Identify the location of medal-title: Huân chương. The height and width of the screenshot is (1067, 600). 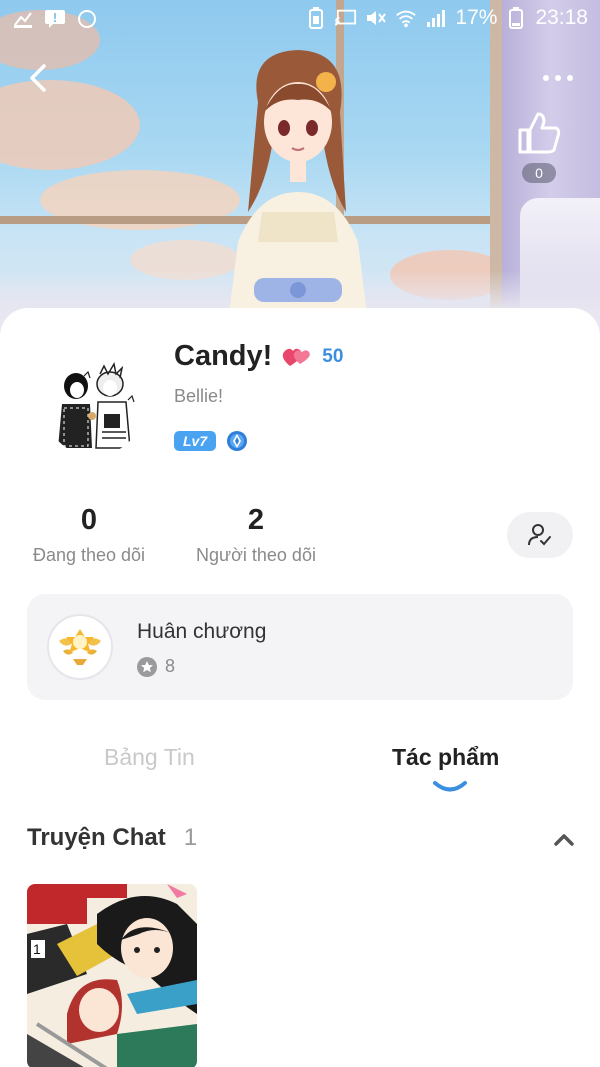
(202, 631).